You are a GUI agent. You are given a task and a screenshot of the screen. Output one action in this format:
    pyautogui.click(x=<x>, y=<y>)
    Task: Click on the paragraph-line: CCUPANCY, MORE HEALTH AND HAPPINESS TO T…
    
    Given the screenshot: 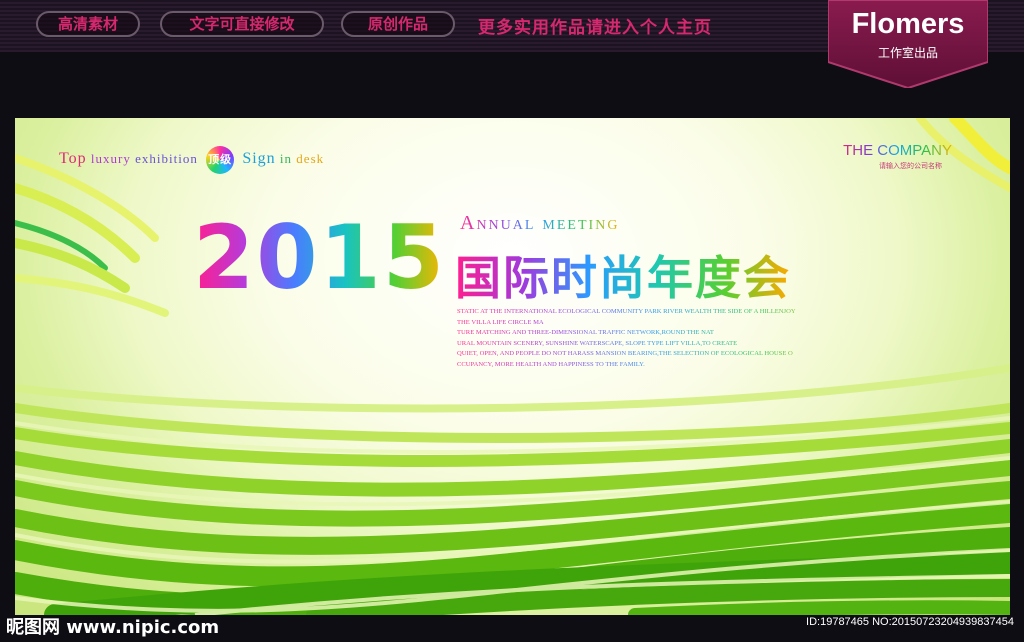 What is the action you would take?
    pyautogui.click(x=551, y=364)
    